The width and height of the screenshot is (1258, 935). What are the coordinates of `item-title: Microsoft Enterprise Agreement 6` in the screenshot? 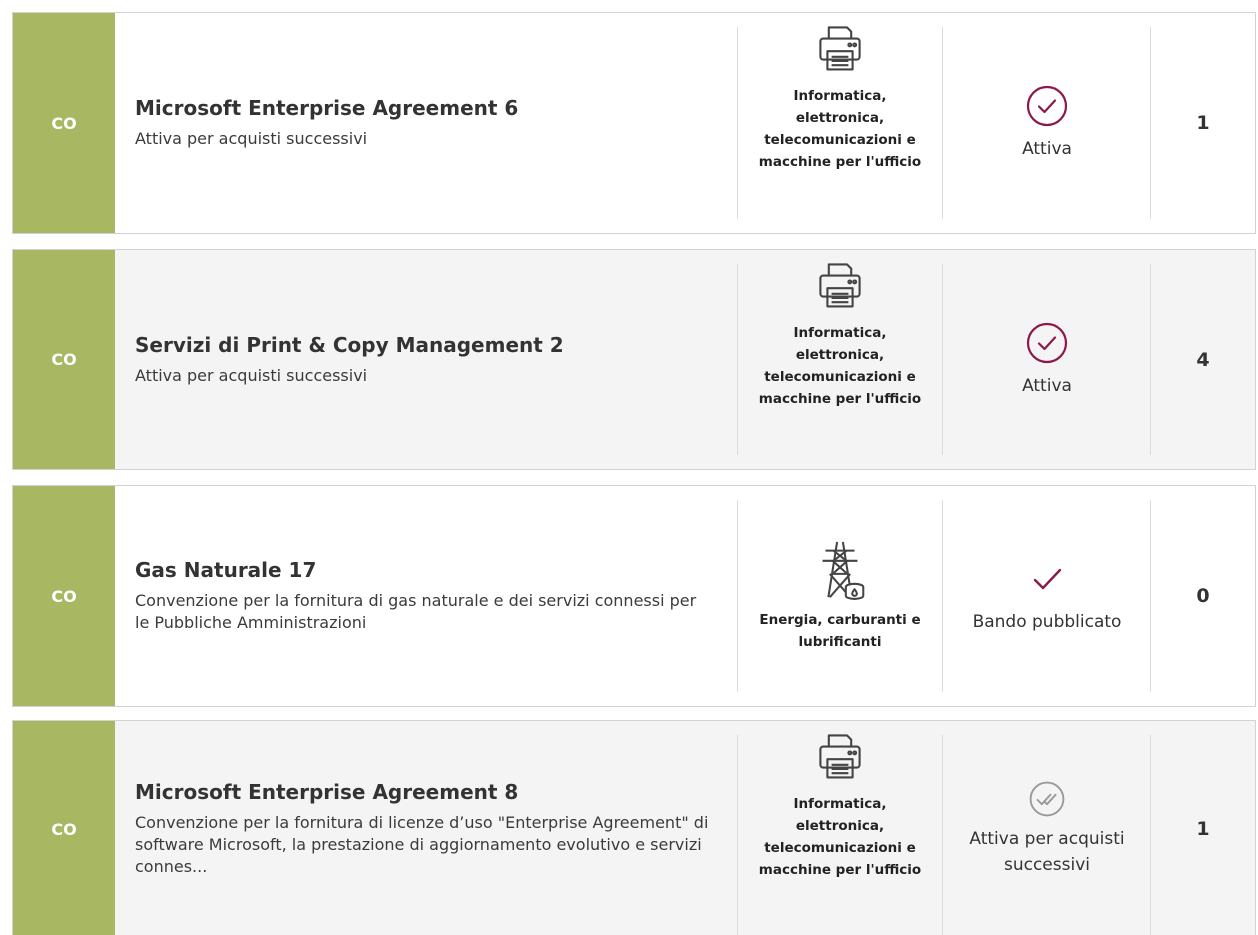 It's located at (436, 108).